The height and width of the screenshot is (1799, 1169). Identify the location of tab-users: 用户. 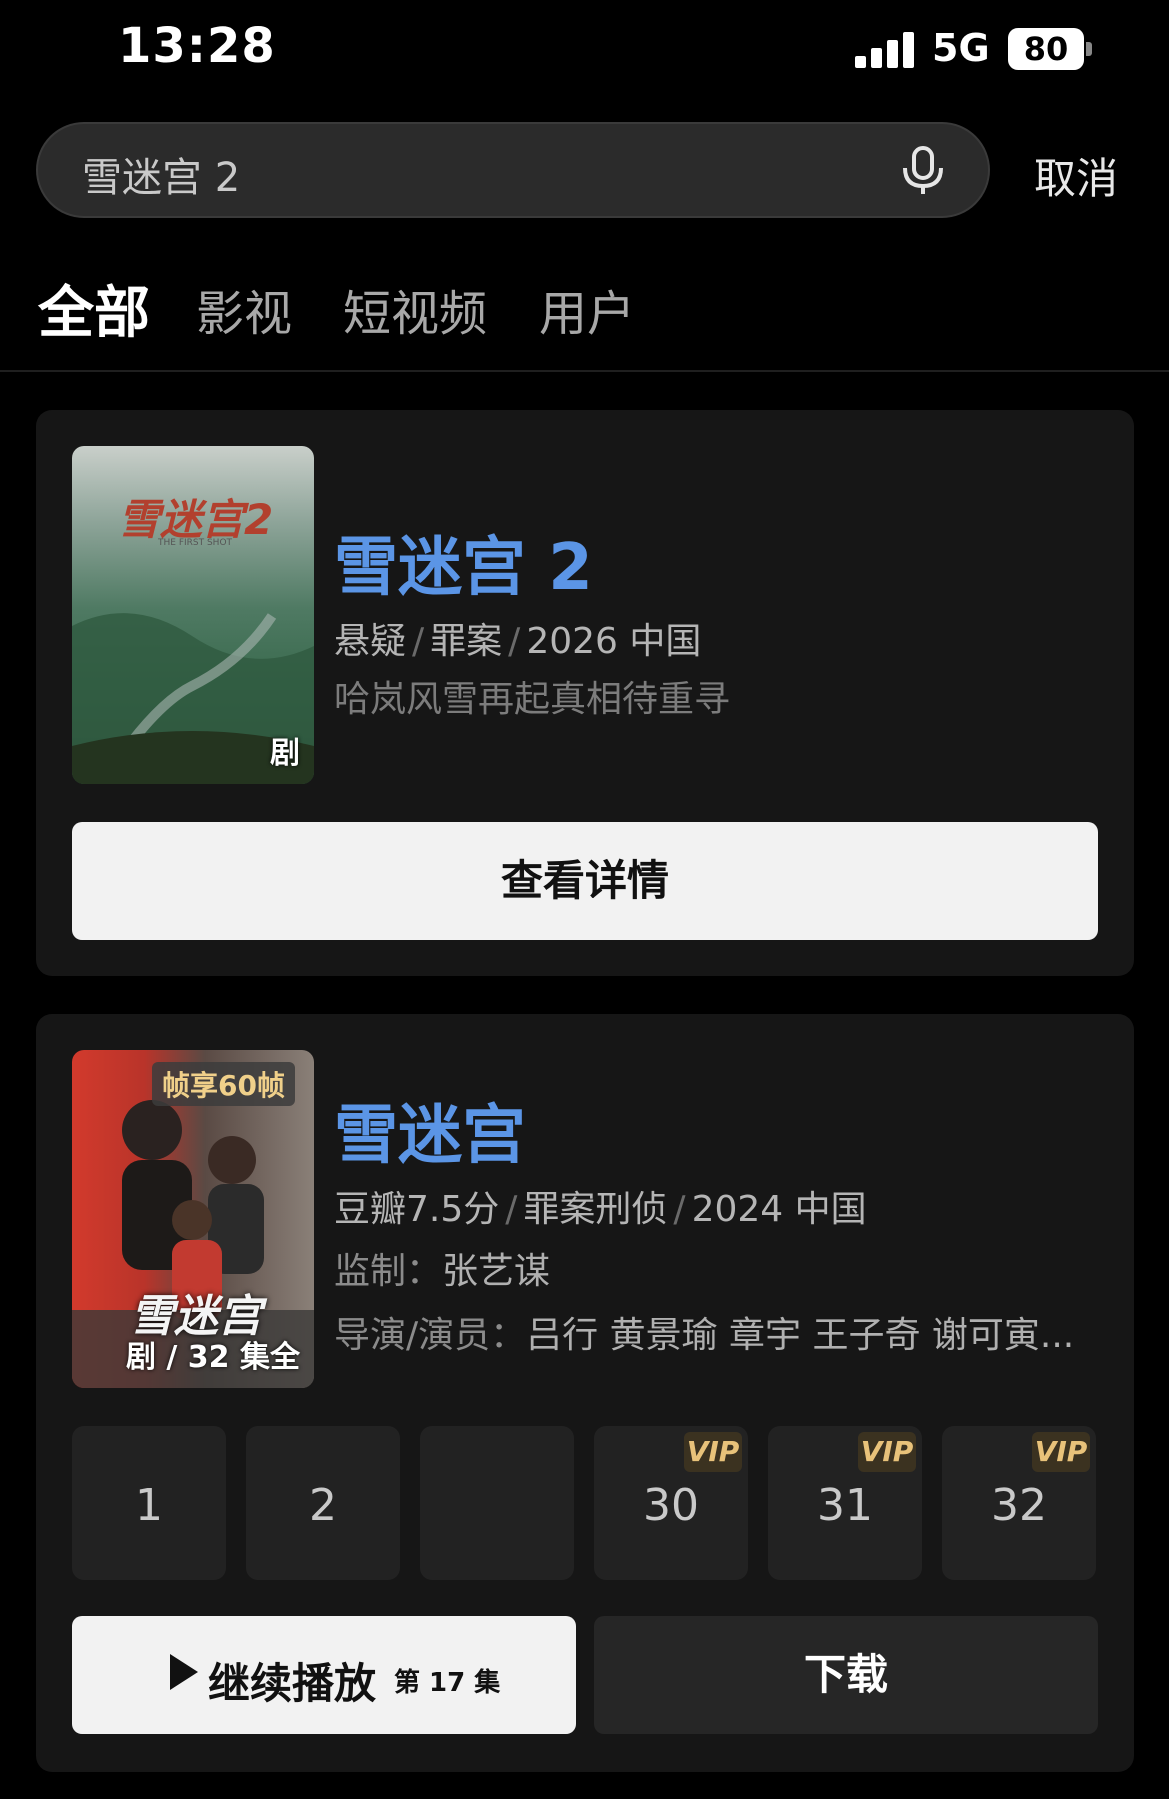
(587, 309).